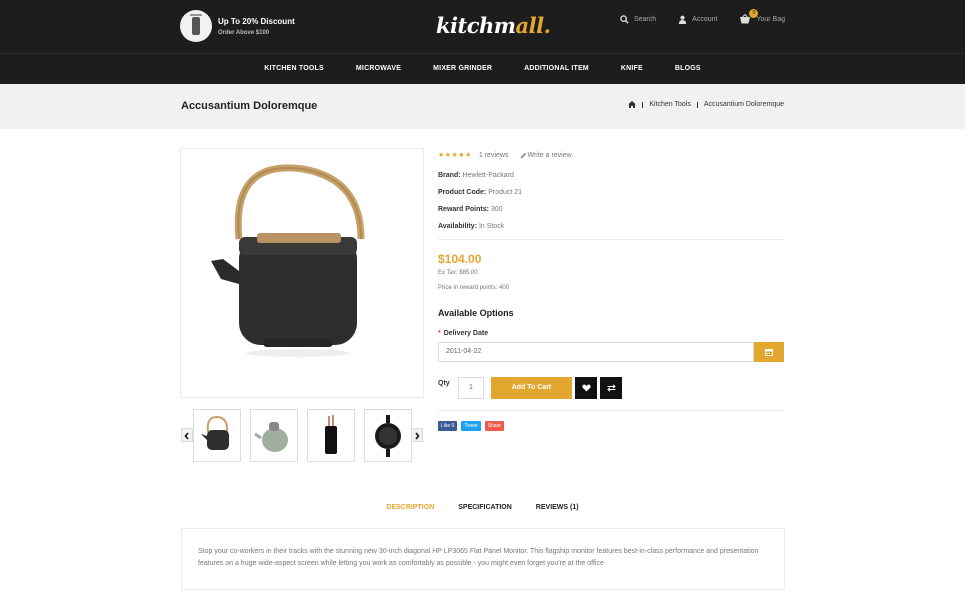 This screenshot has height=600, width=965. I want to click on bag-label: Your Bag, so click(770, 19).